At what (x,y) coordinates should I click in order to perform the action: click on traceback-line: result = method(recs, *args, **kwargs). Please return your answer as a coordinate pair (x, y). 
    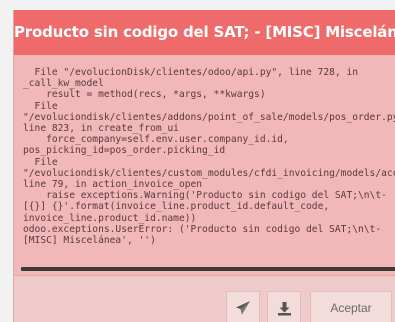
    Looking at the image, I should click on (156, 95).